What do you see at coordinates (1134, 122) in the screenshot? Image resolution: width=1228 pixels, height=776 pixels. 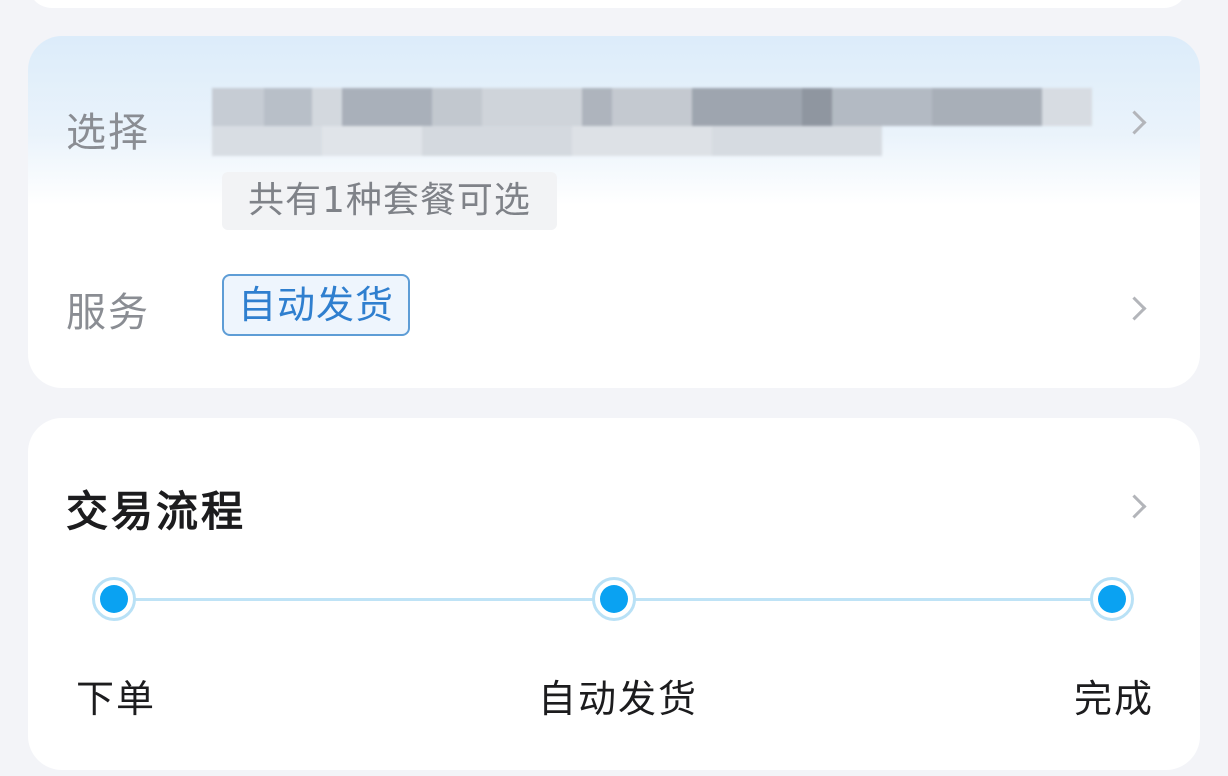 I see `select-chevron-right-icon` at bounding box center [1134, 122].